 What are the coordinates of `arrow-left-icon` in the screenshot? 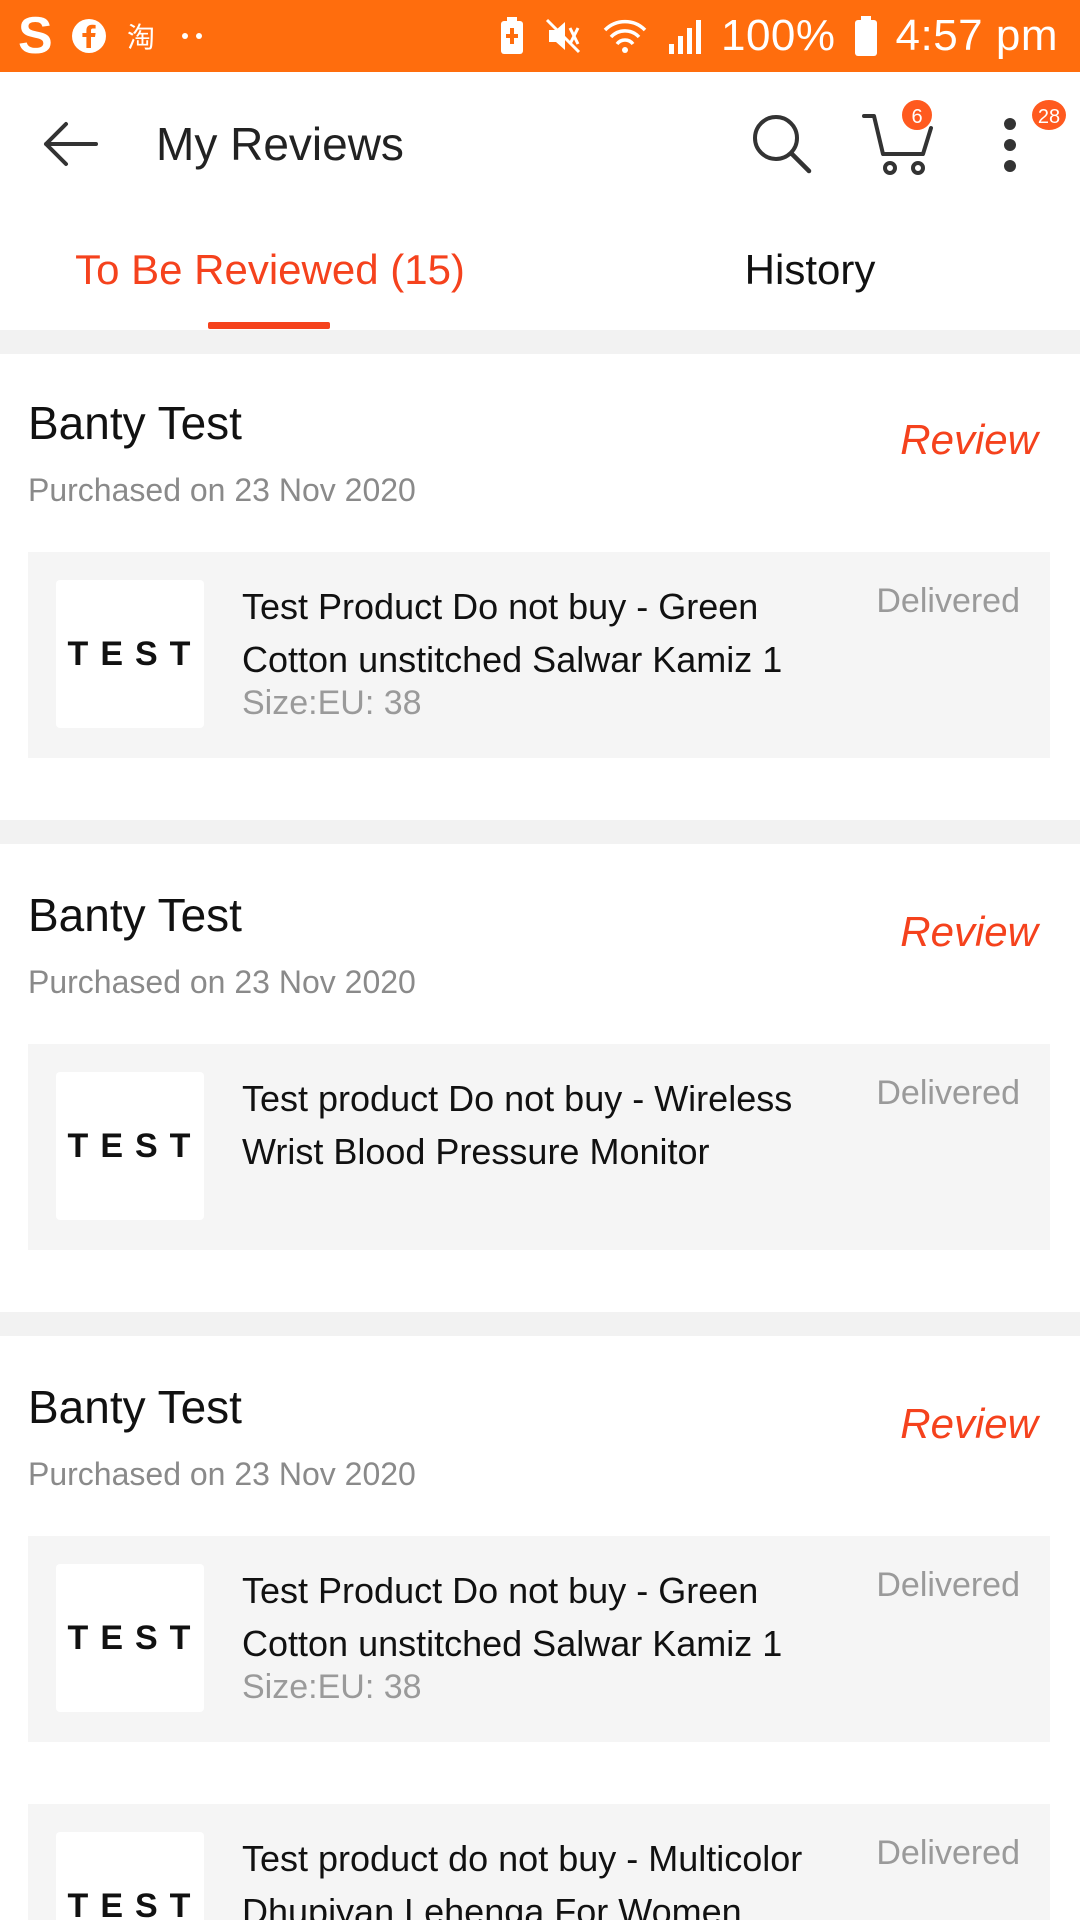 It's located at (71, 144).